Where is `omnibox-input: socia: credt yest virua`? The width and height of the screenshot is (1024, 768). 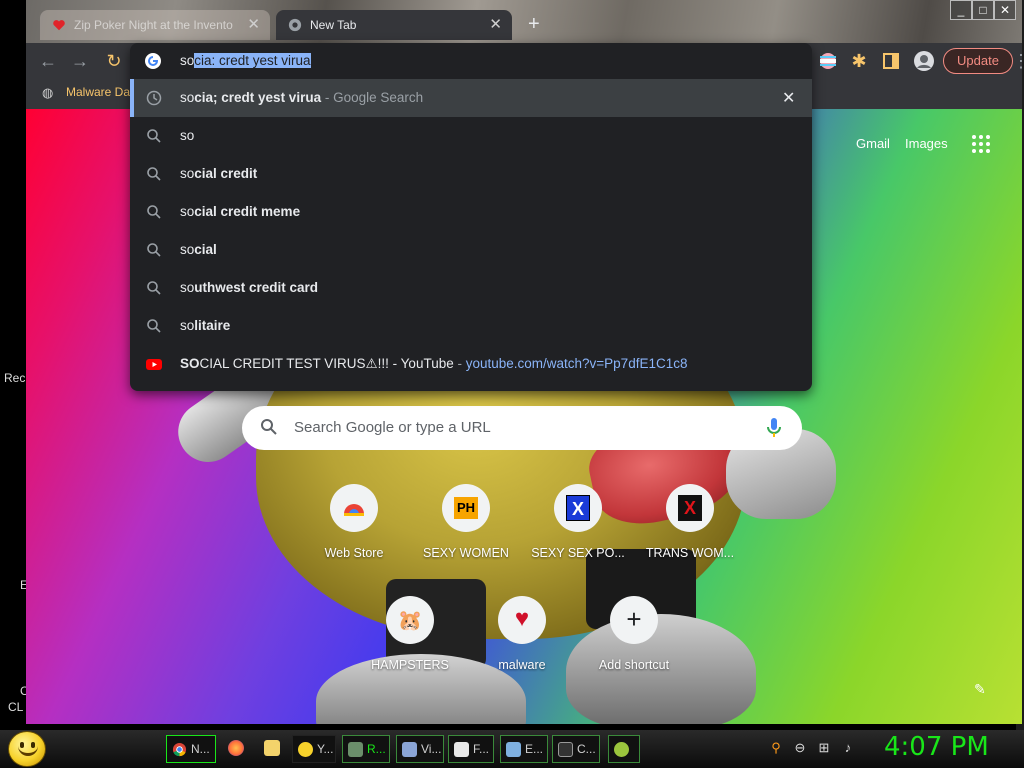 omnibox-input: socia: credt yest virua is located at coordinates (471, 61).